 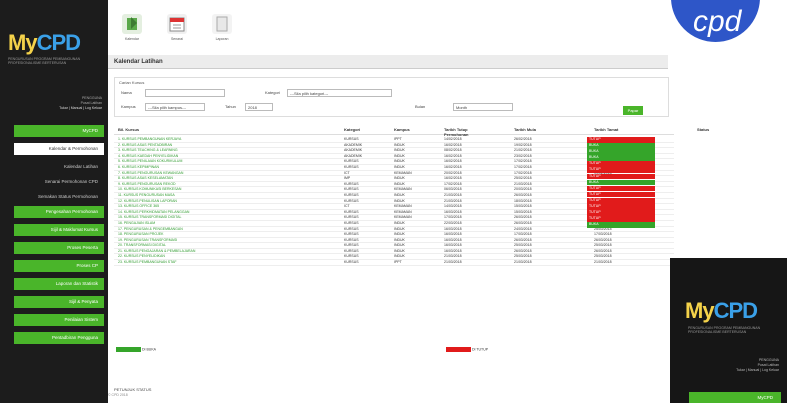 What do you see at coordinates (523, 139) in the screenshot?
I see `table-cell: 26/02/2018` at bounding box center [523, 139].